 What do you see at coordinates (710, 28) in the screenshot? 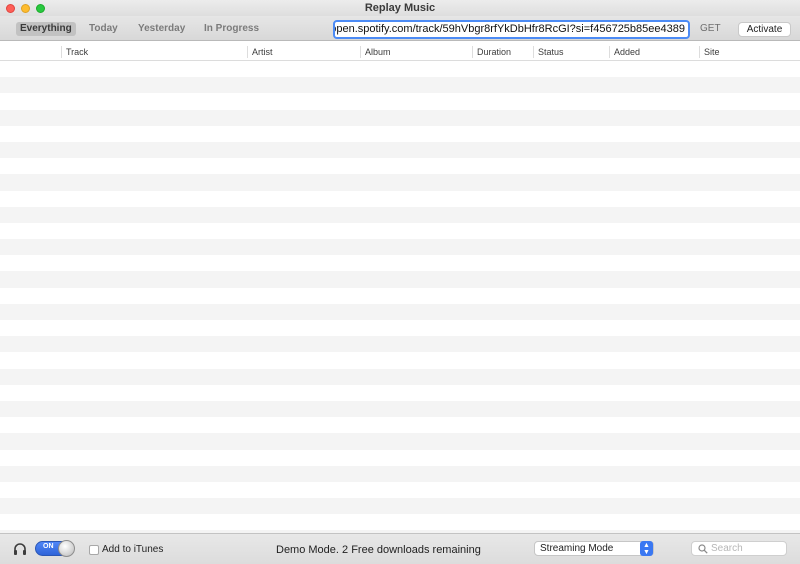
I see `get-button: GET` at bounding box center [710, 28].